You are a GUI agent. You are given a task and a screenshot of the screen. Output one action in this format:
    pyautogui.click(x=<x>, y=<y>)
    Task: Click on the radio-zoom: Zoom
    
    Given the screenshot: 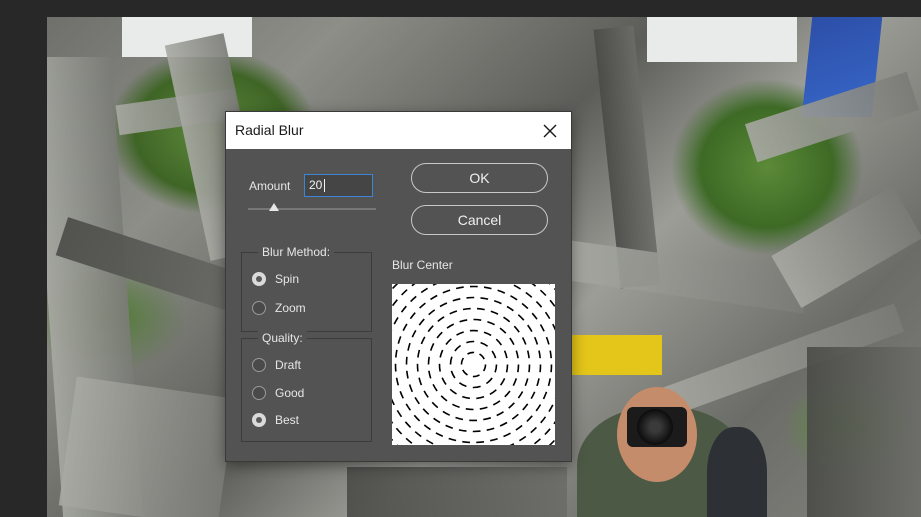 What is the action you would take?
    pyautogui.click(x=279, y=308)
    